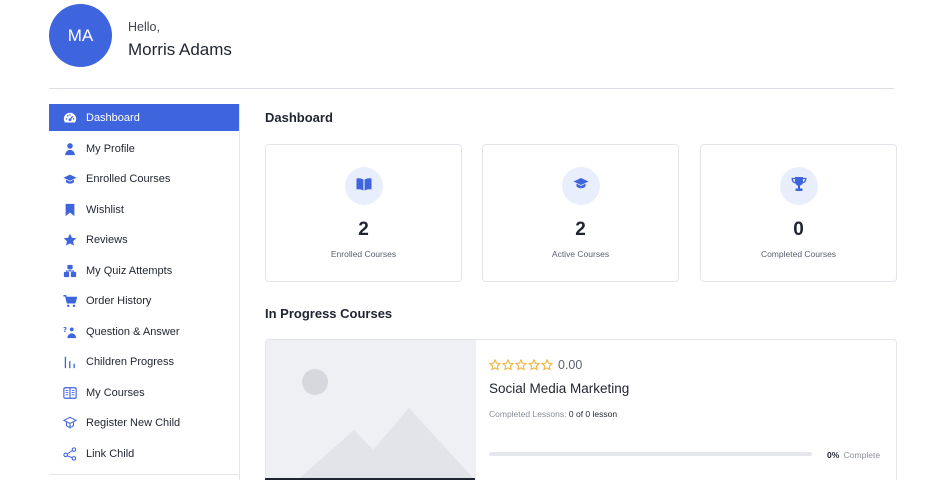 This screenshot has height=480, width=936. I want to click on user-icon, so click(70, 149).